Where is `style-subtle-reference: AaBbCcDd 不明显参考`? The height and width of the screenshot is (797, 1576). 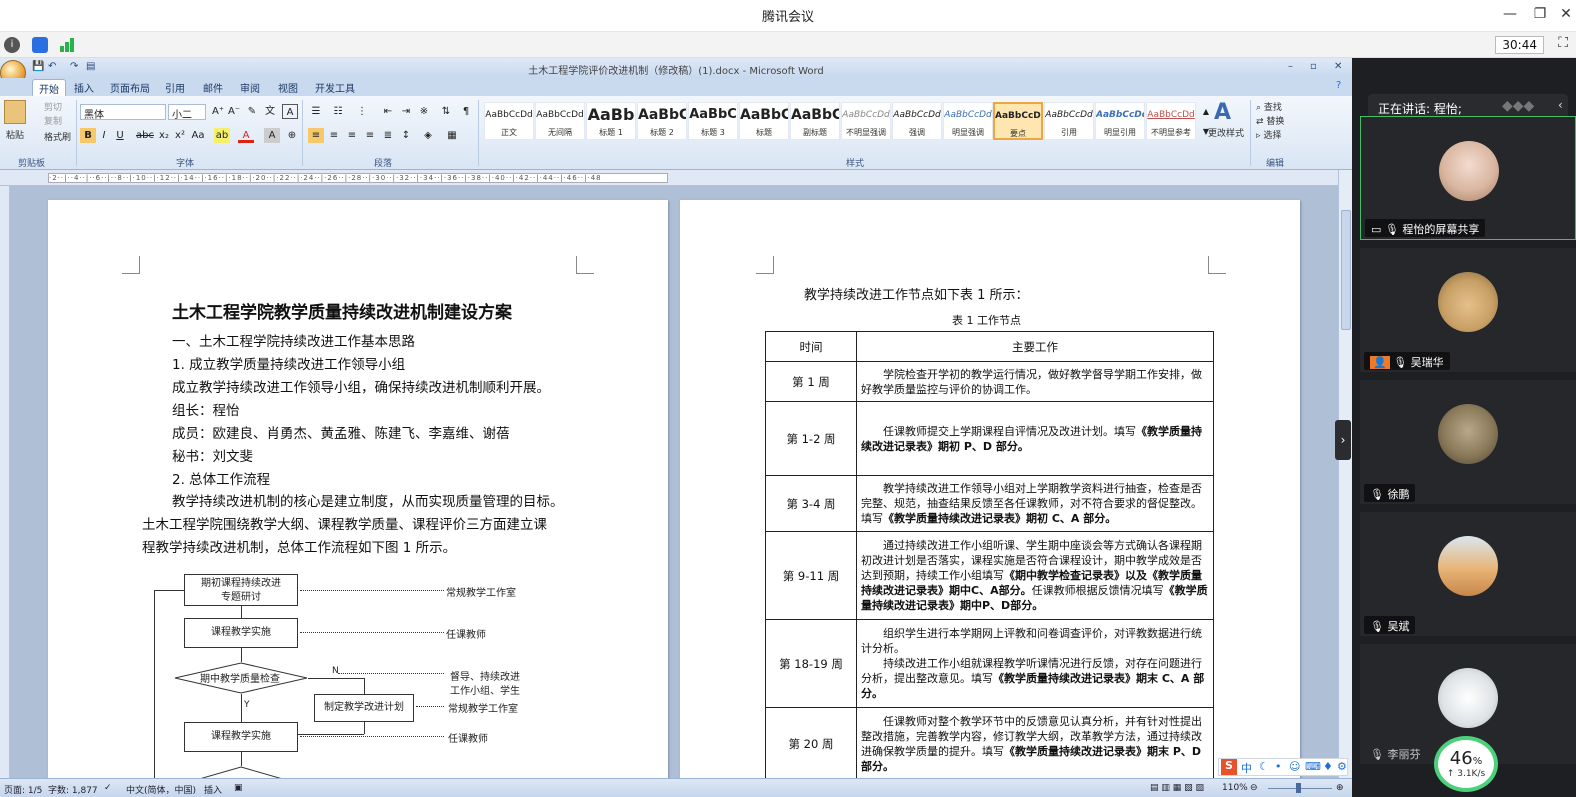 style-subtle-reference: AaBbCcDd 不明显参考 is located at coordinates (1171, 121).